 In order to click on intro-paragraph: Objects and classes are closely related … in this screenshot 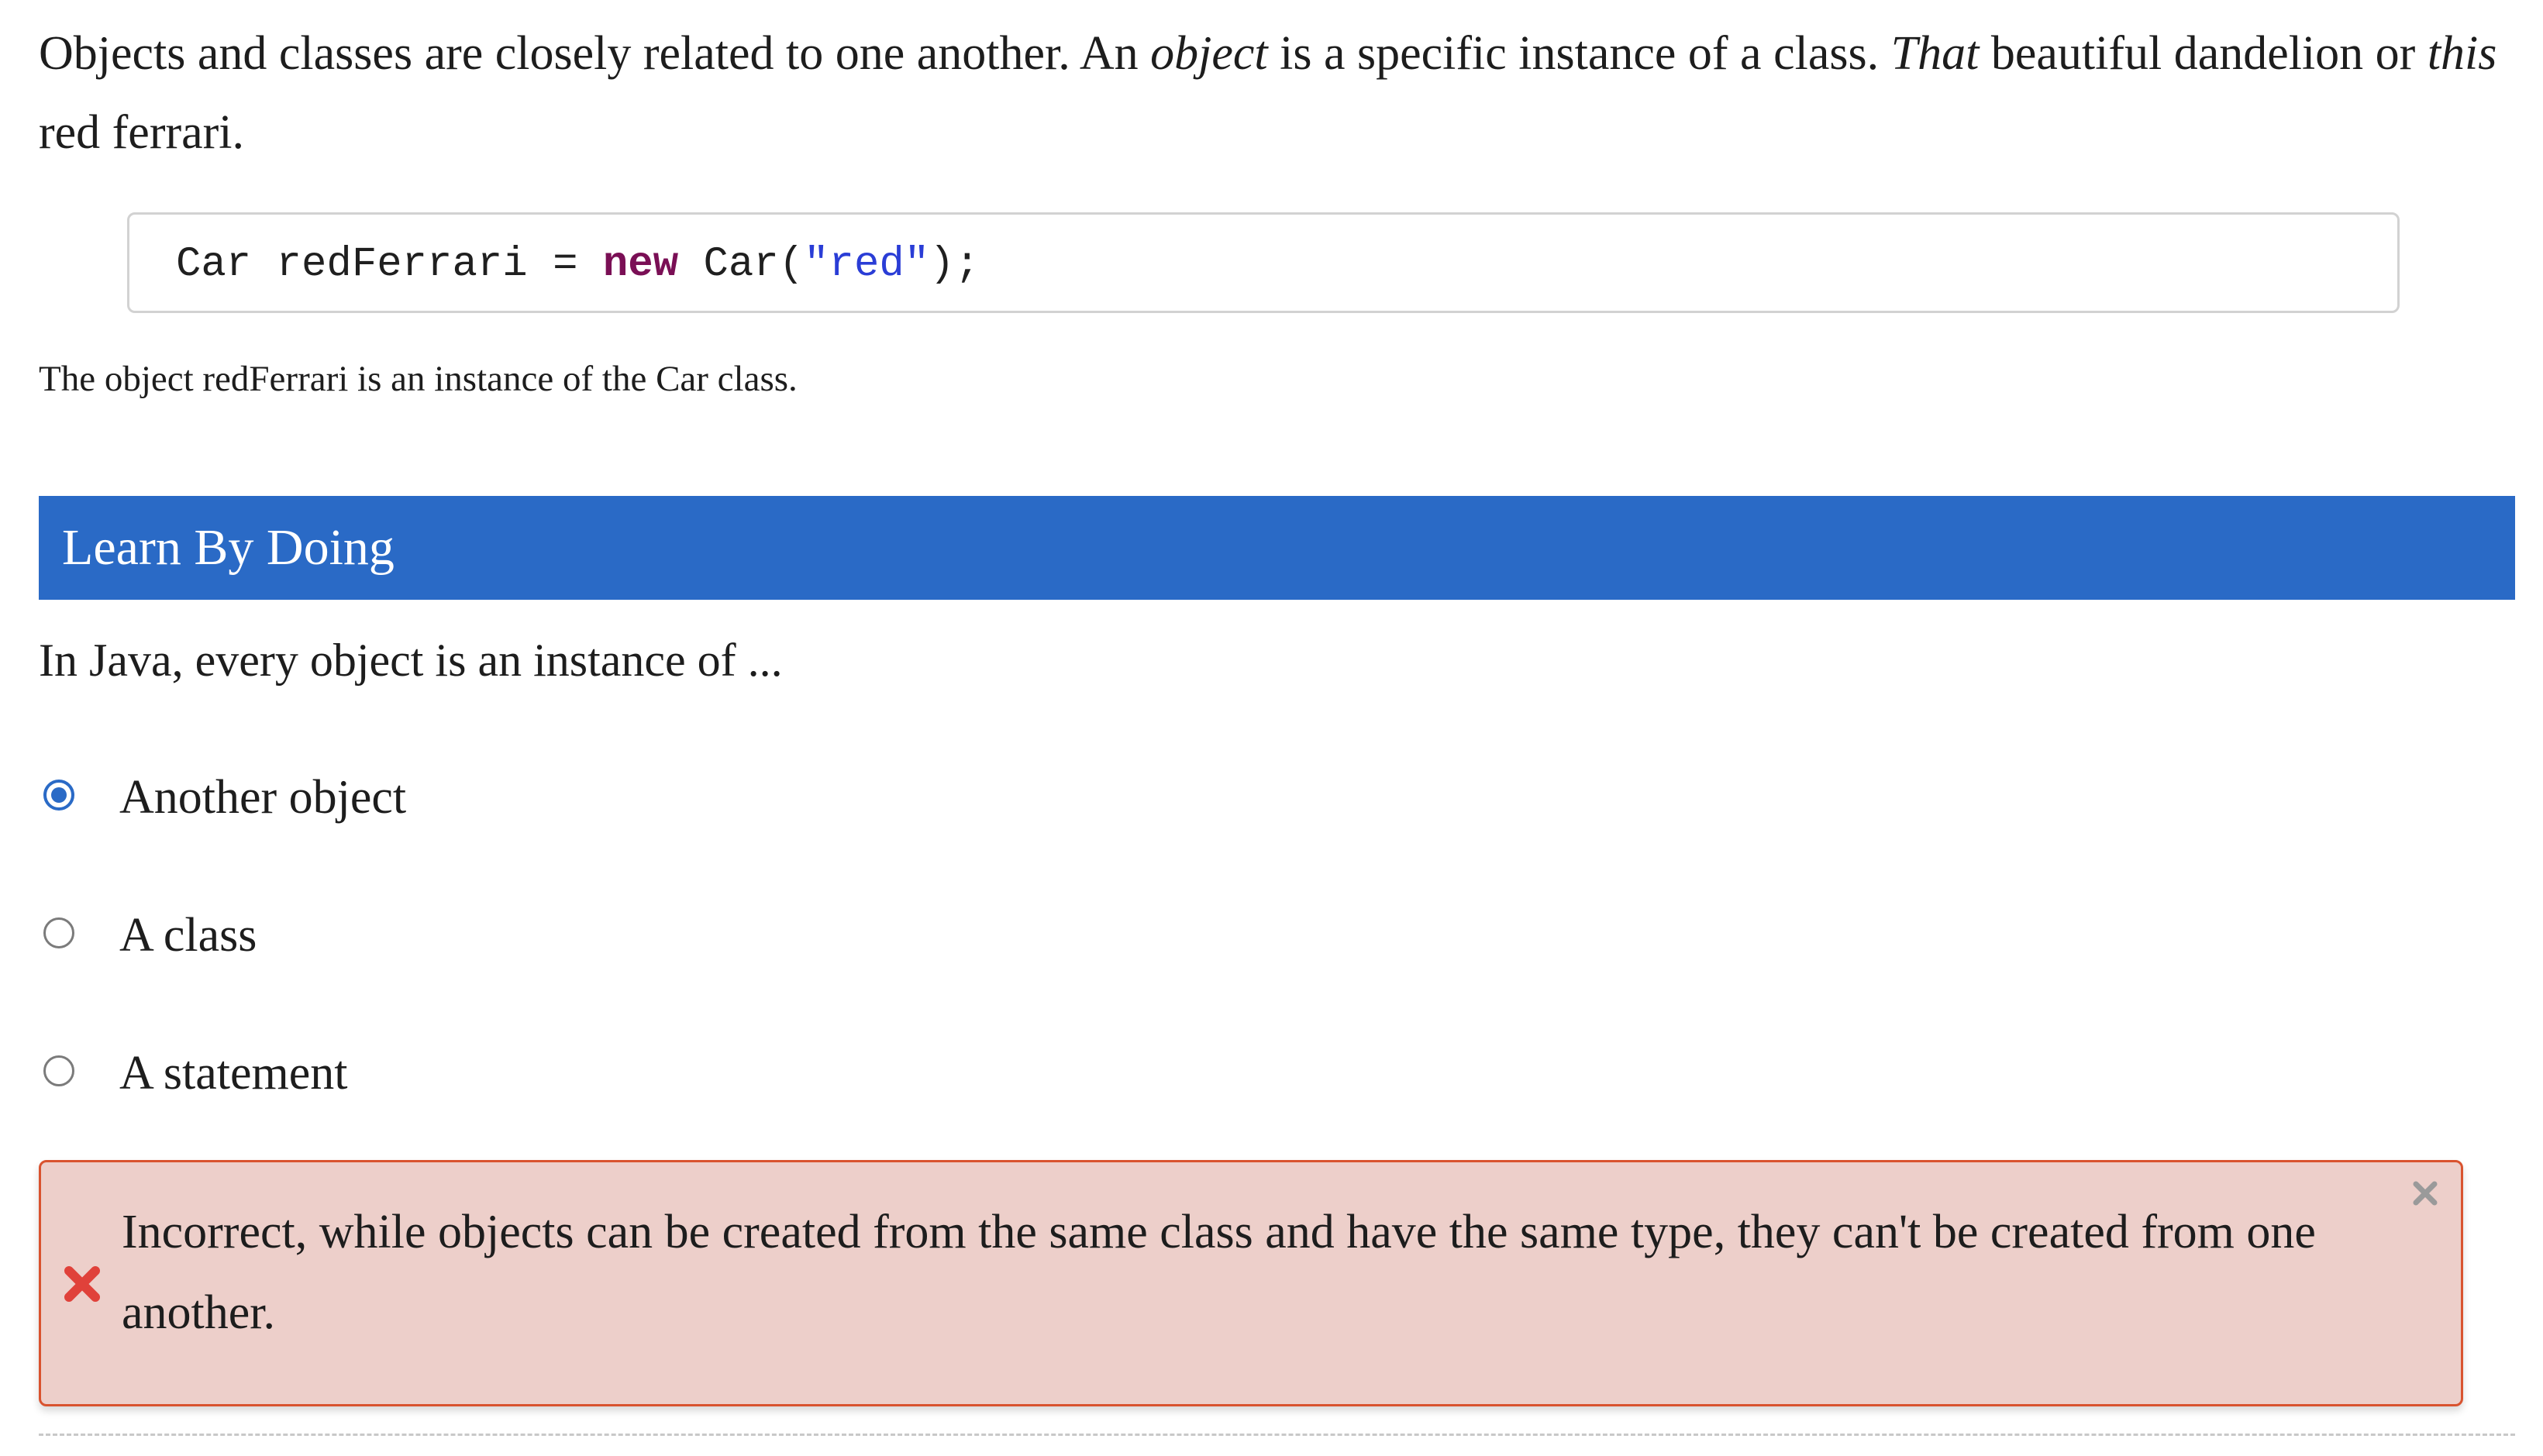, I will do `click(1279, 86)`.